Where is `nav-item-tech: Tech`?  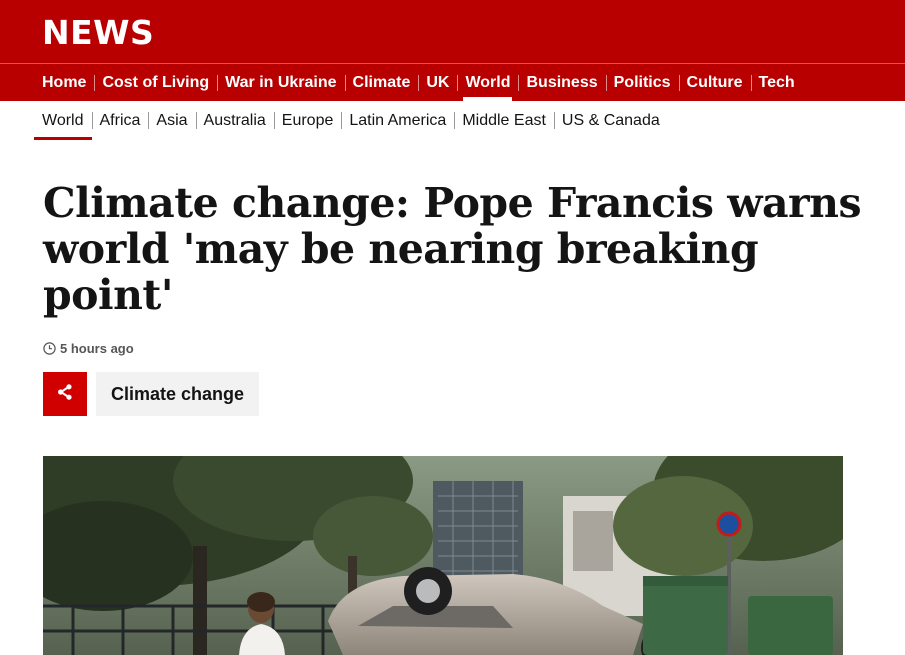
nav-item-tech: Tech is located at coordinates (776, 82).